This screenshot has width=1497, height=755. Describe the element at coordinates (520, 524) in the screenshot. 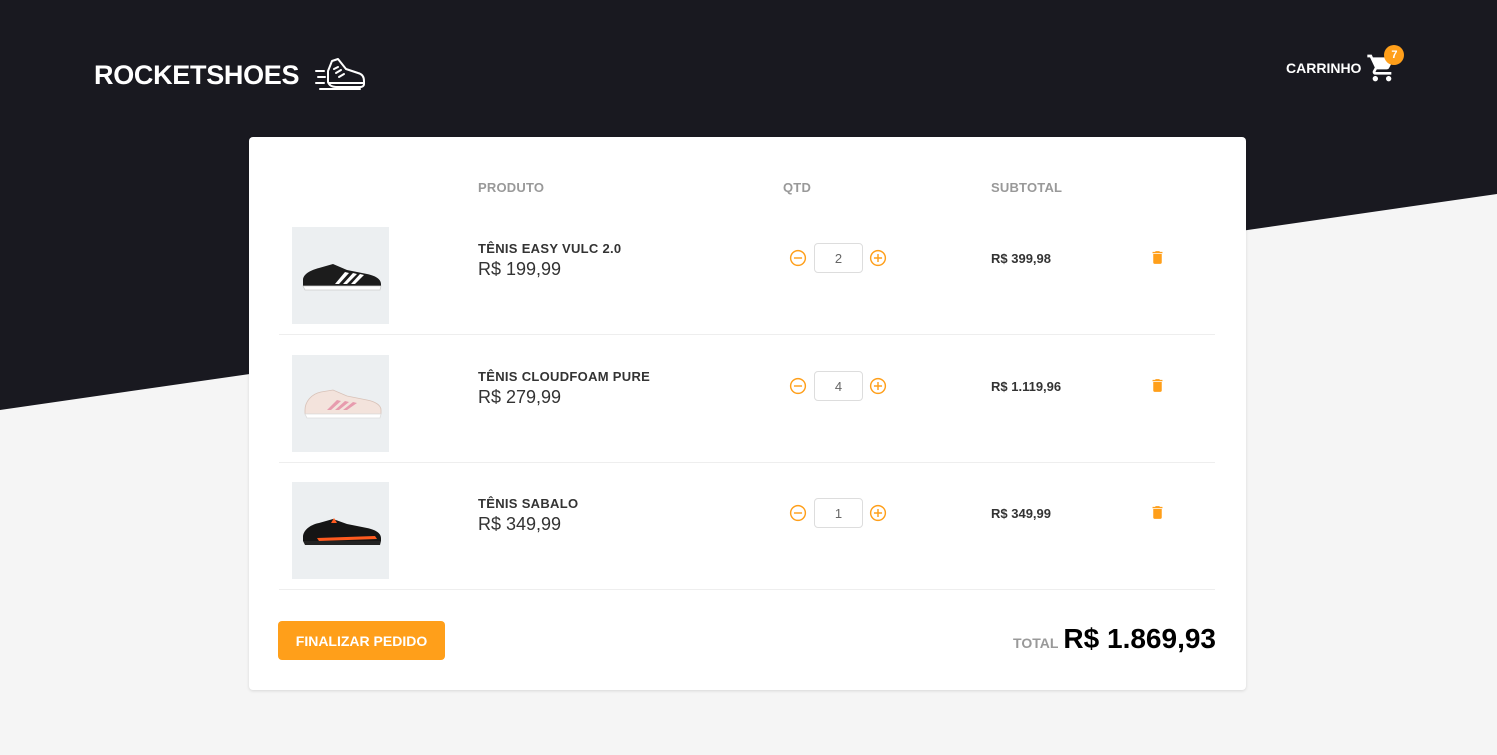

I see `product-price: R$ 349,99` at that location.